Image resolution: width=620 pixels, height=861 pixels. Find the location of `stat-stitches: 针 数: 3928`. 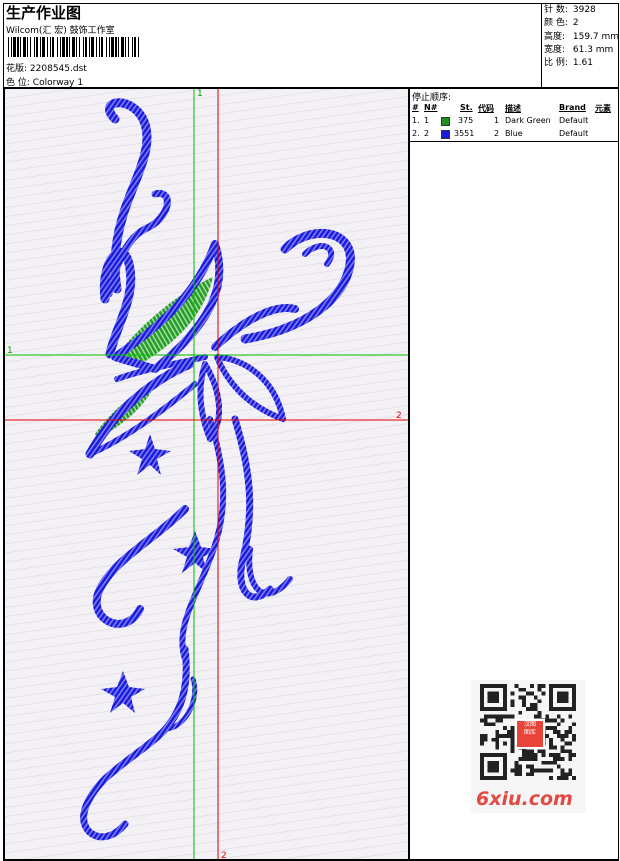

stat-stitches: 针 数: 3928 is located at coordinates (570, 10).